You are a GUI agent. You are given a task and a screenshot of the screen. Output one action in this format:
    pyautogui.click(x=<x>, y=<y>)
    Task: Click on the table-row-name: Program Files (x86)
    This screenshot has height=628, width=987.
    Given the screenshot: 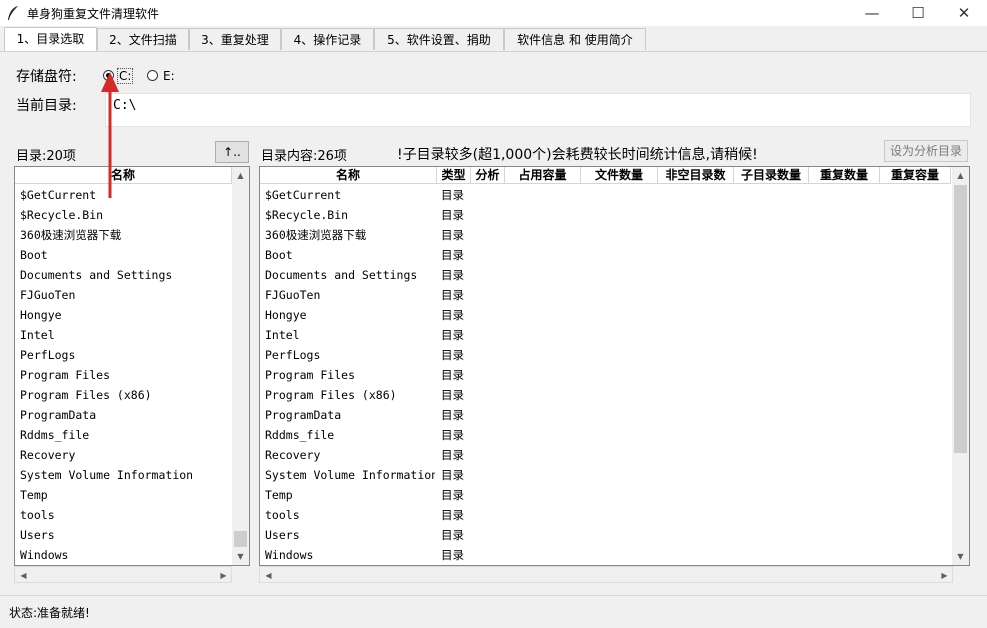 What is the action you would take?
    pyautogui.click(x=350, y=395)
    